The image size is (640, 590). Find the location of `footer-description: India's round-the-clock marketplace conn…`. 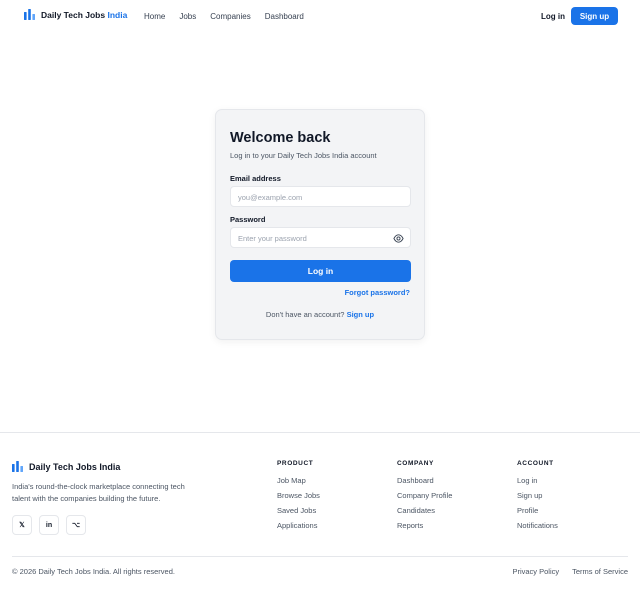

footer-description: India's round-the-clock marketplace conn… is located at coordinates (98, 492).